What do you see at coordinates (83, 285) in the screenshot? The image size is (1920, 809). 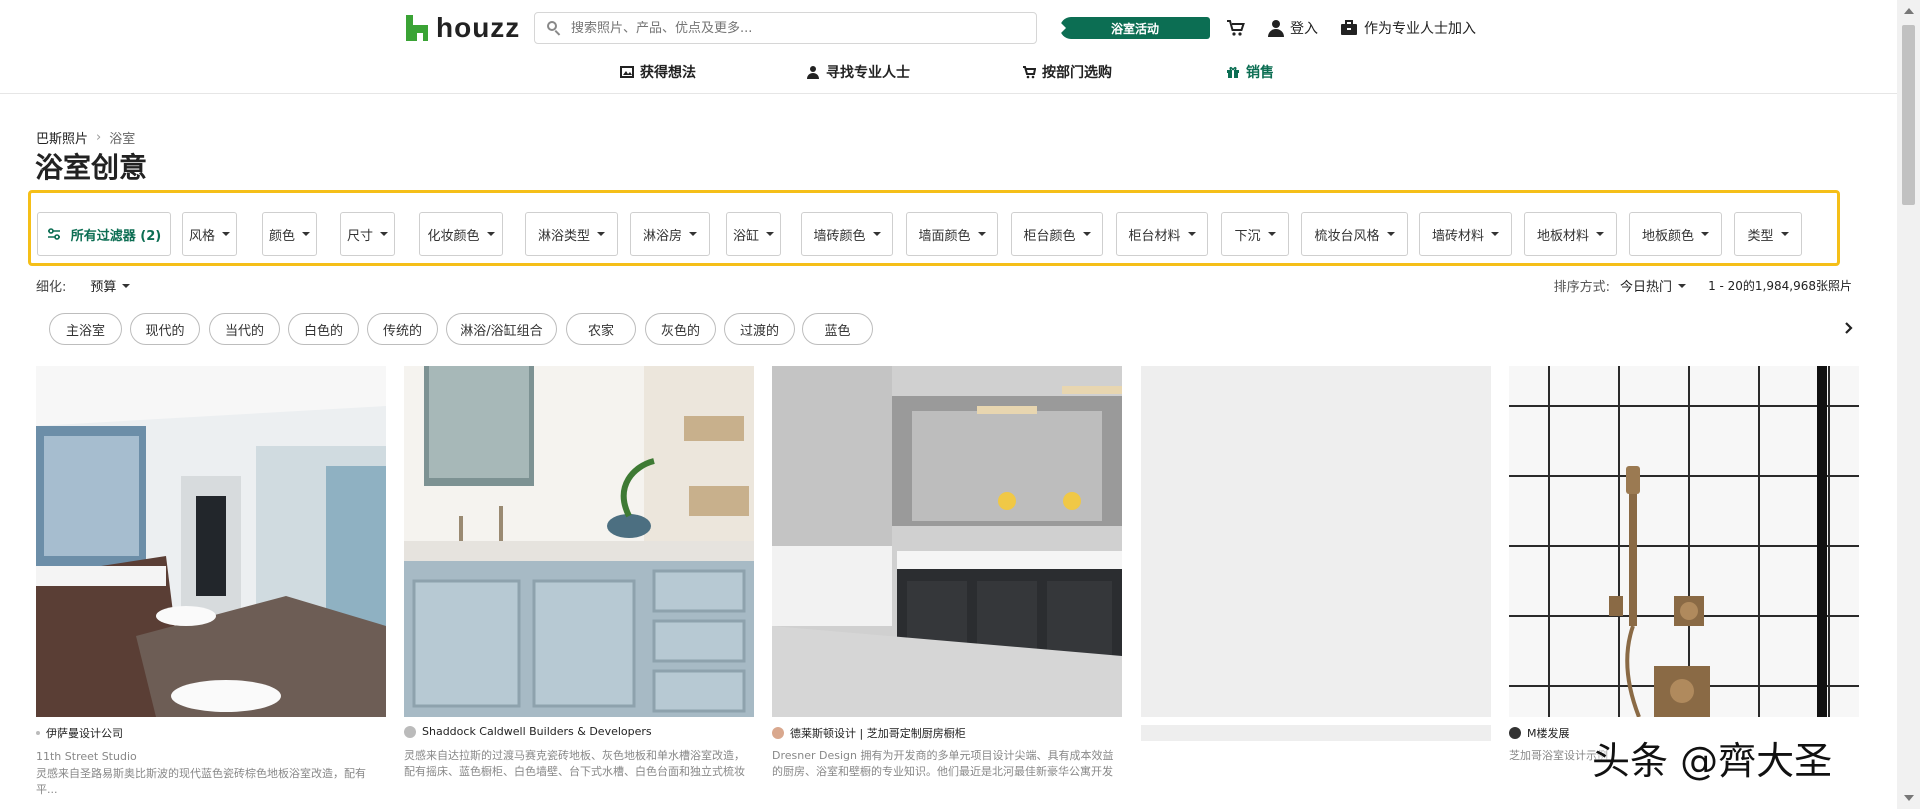 I see `refine-row: 细化: 预算` at bounding box center [83, 285].